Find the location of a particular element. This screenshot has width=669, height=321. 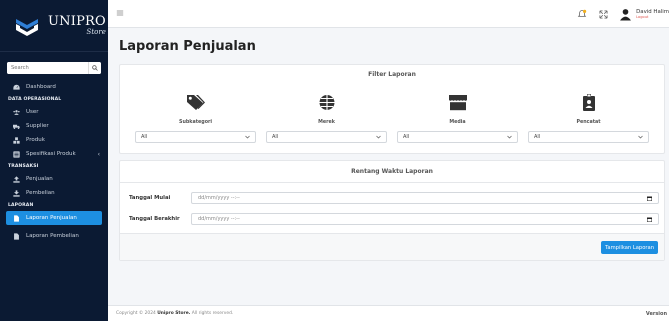

end-date-input: dd/mm/yyyy --:-- is located at coordinates (425, 219).